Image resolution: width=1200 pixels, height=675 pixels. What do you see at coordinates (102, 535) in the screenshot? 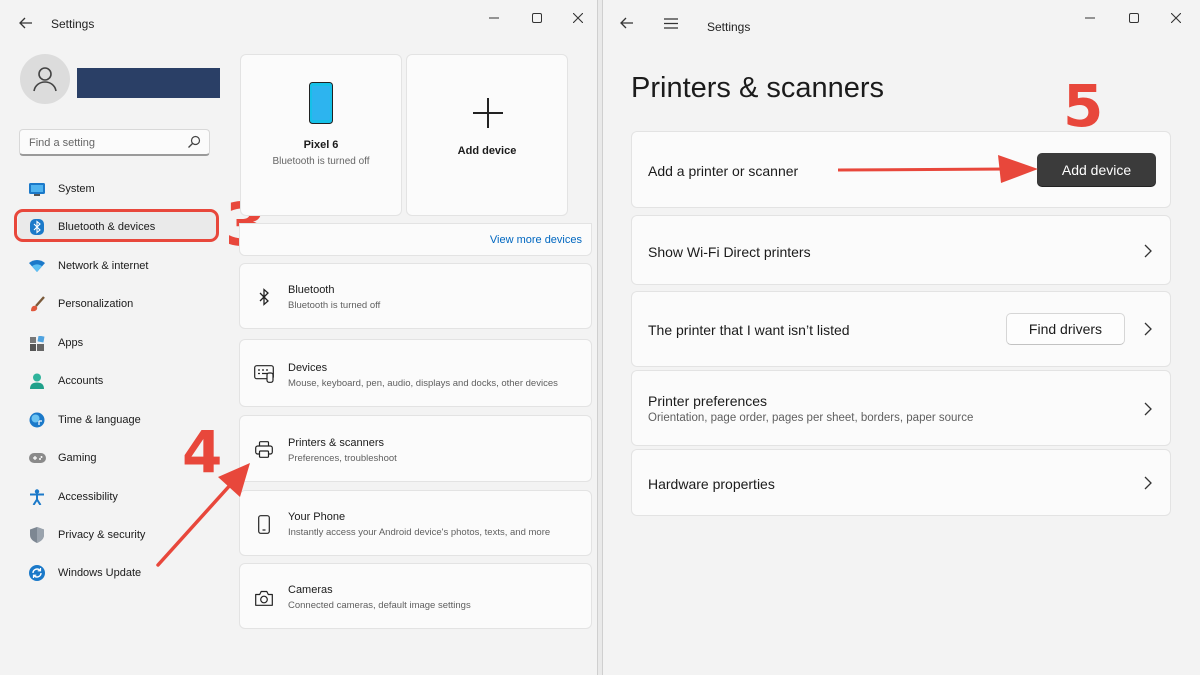
I see `sidebar-item-label: Privacy & security` at bounding box center [102, 535].